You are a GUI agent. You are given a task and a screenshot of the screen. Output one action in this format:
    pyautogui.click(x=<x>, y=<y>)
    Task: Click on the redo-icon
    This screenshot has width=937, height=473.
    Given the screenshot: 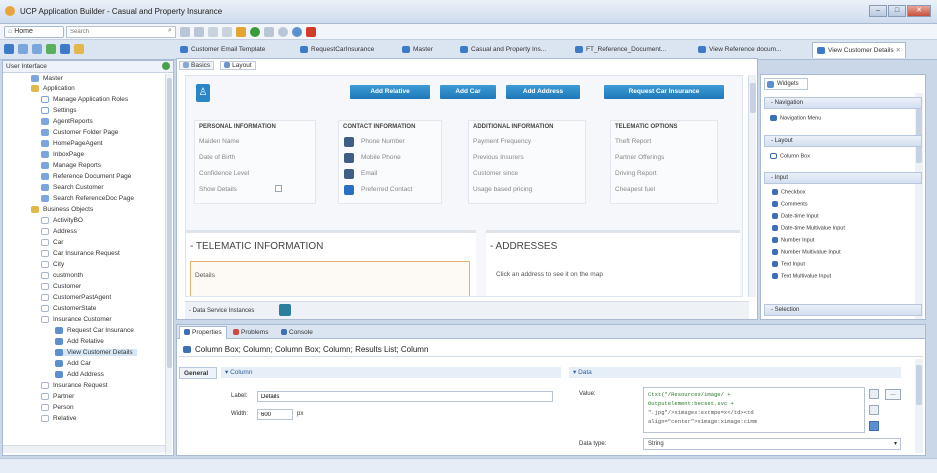 What is the action you would take?
    pyautogui.click(x=227, y=32)
    